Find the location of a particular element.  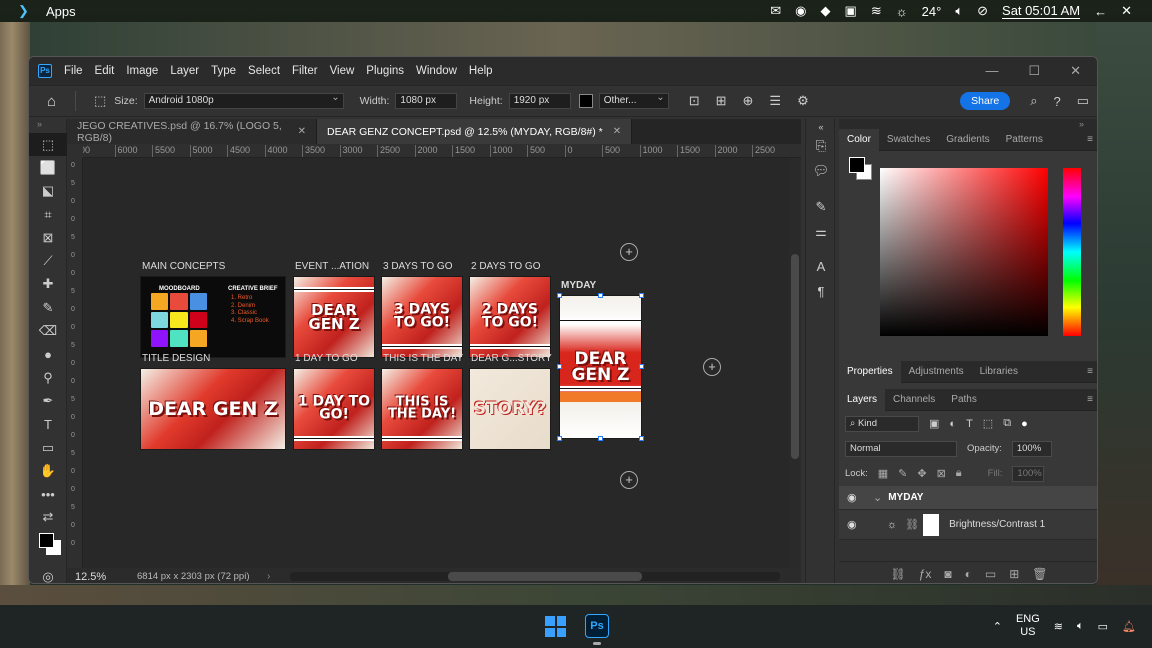

filter-kind-select: ⌕ Kind is located at coordinates (882, 423).